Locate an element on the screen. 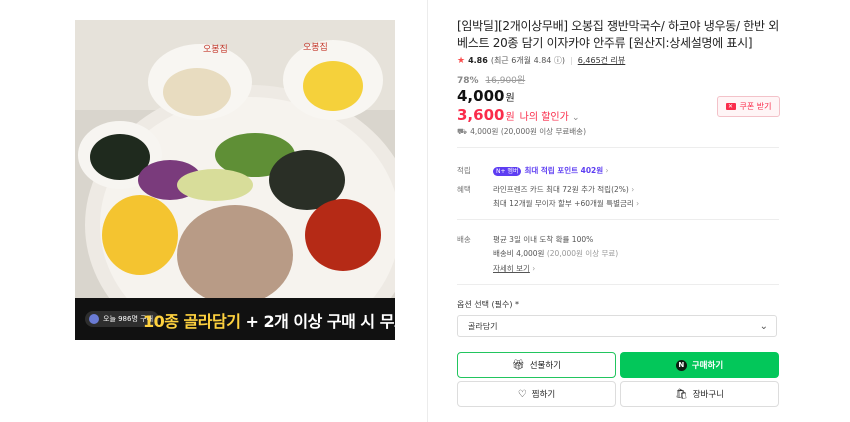  sale-price: 4,000원 is located at coordinates (486, 96).